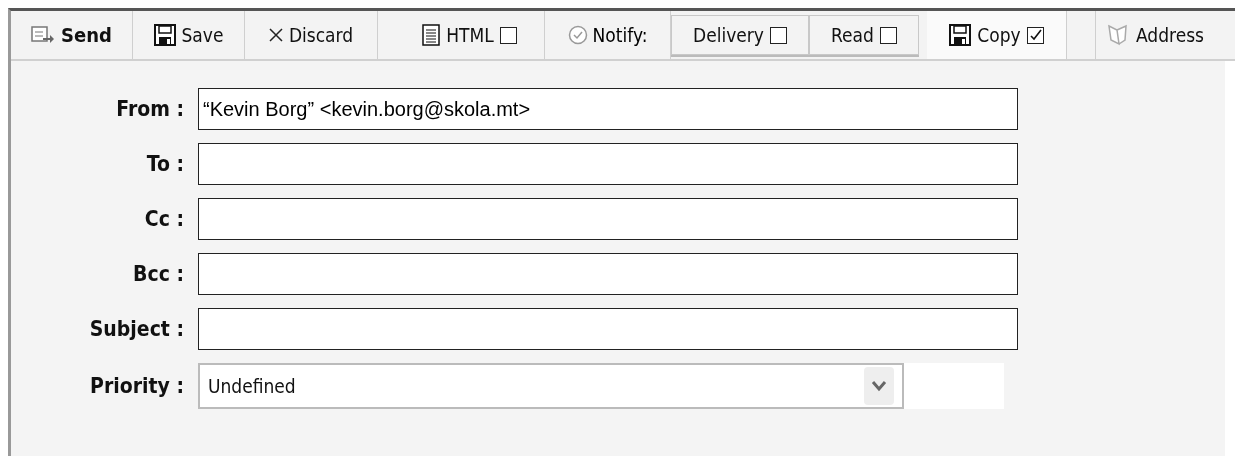  I want to click on field-label: Priority :, so click(137, 386).